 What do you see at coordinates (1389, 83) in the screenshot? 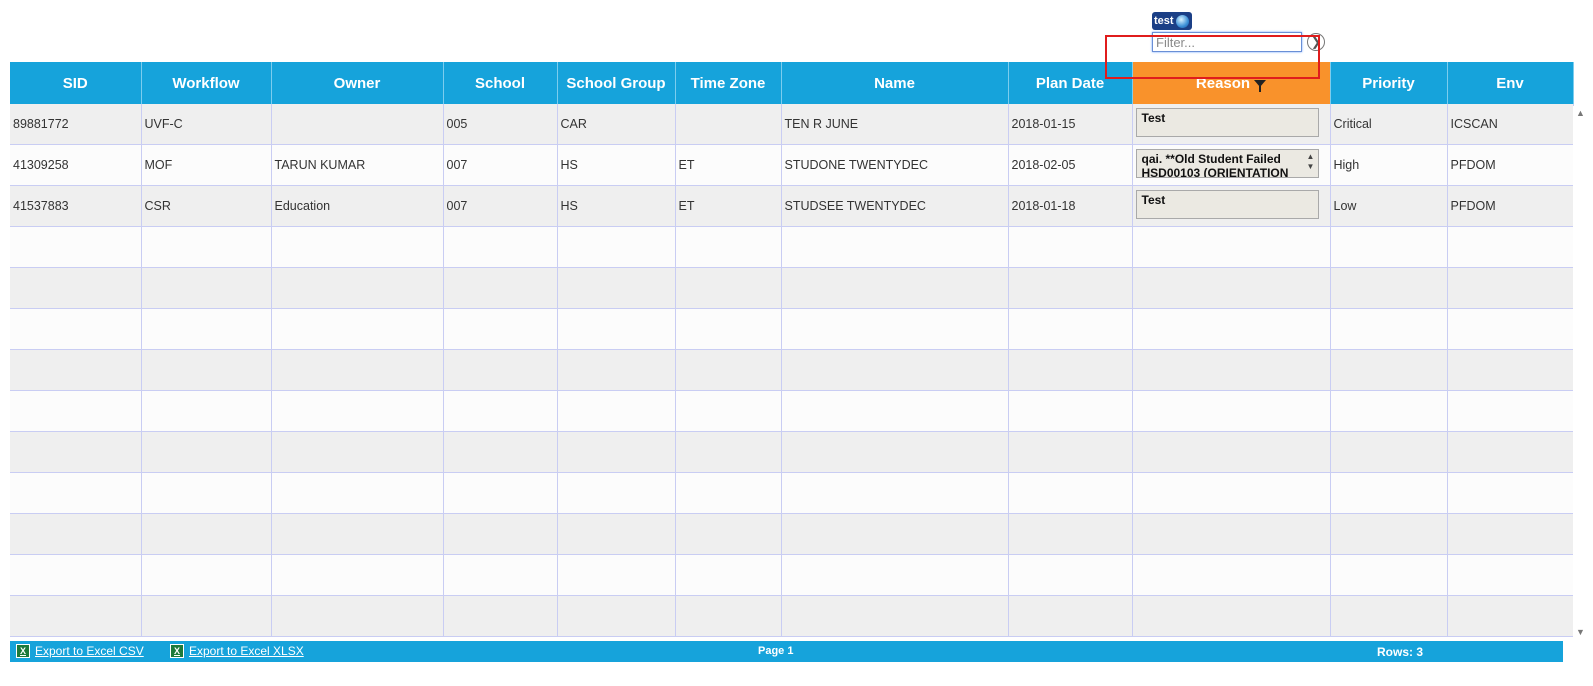
I see `column-header: Priority` at bounding box center [1389, 83].